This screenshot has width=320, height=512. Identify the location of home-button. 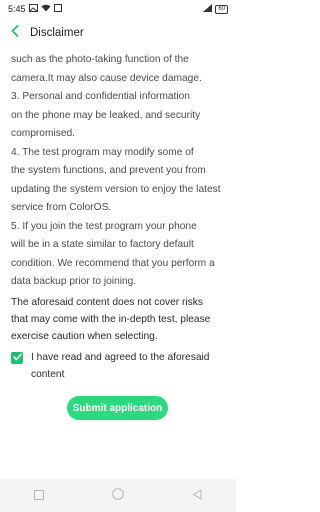
(118, 496).